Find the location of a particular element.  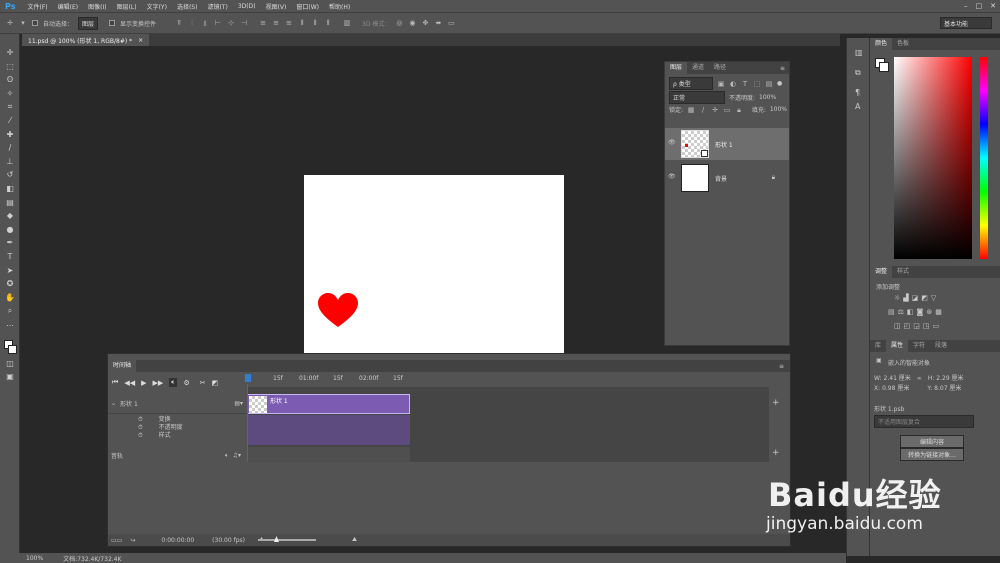

color-field is located at coordinates (933, 158).